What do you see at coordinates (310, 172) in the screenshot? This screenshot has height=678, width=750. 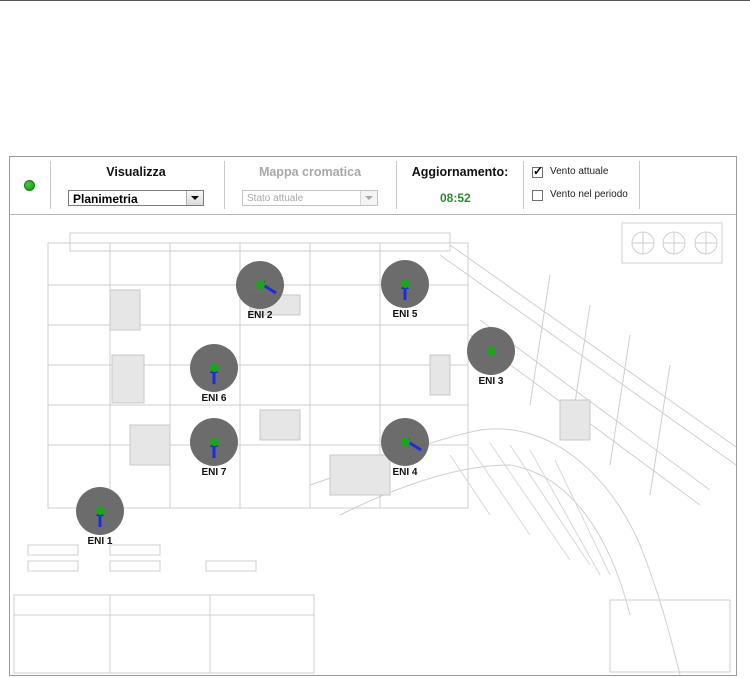 I see `mappa-cromatica-title: Mappa cromatica` at bounding box center [310, 172].